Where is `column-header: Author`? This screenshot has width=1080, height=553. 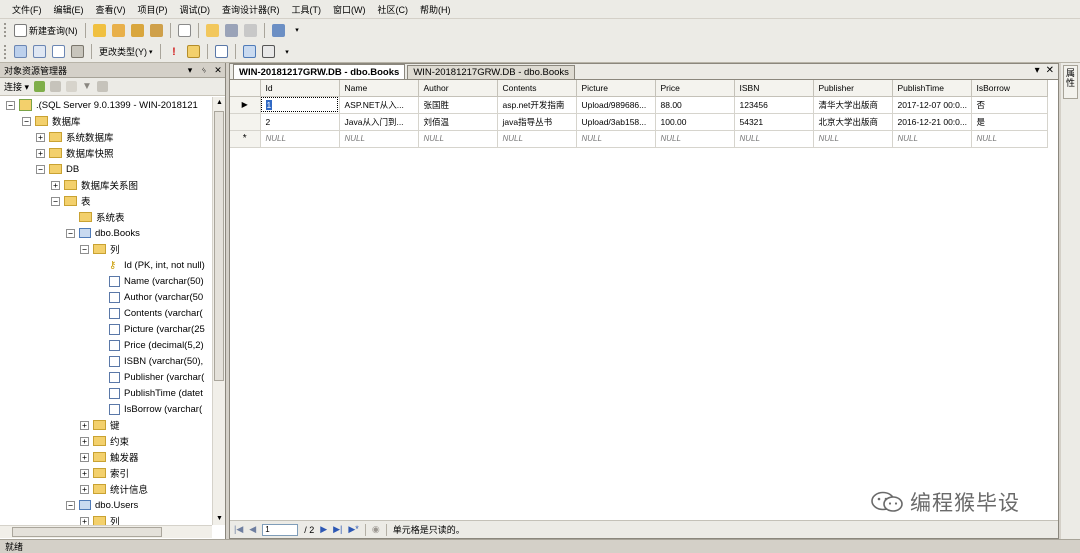 column-header: Author is located at coordinates (458, 88).